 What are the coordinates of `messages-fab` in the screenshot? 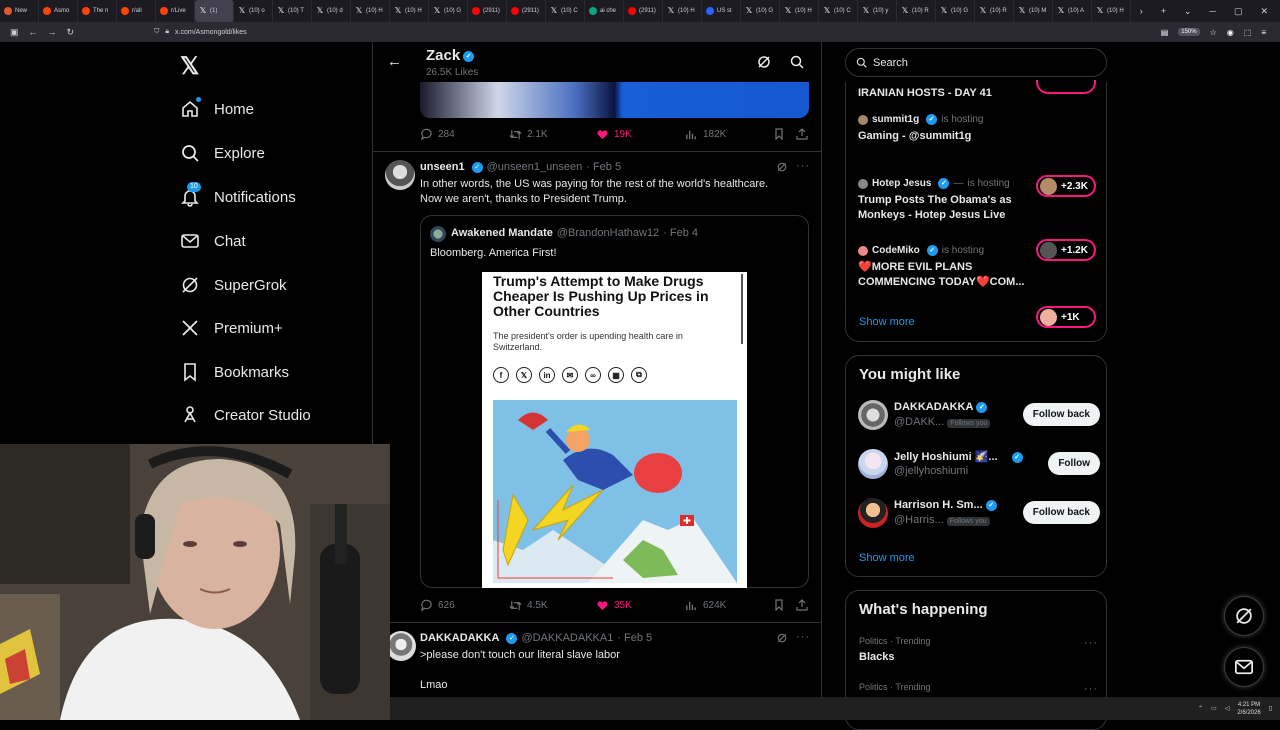 It's located at (1244, 667).